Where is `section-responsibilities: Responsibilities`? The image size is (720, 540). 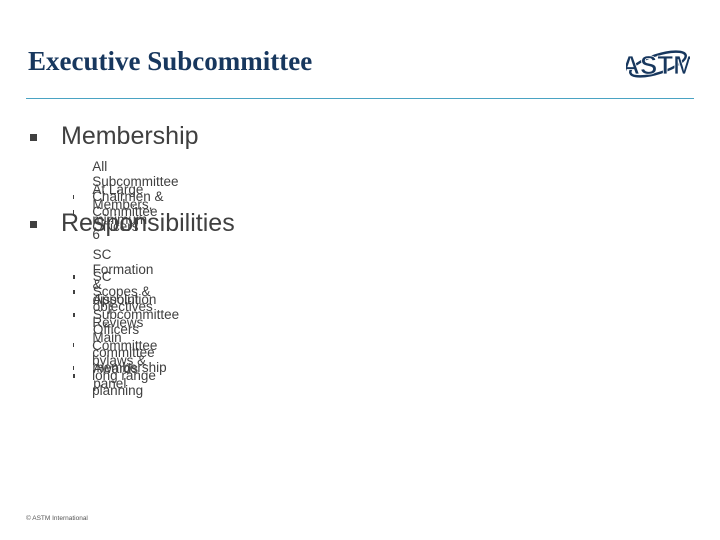 section-responsibilities: Responsibilities is located at coordinates (132, 223).